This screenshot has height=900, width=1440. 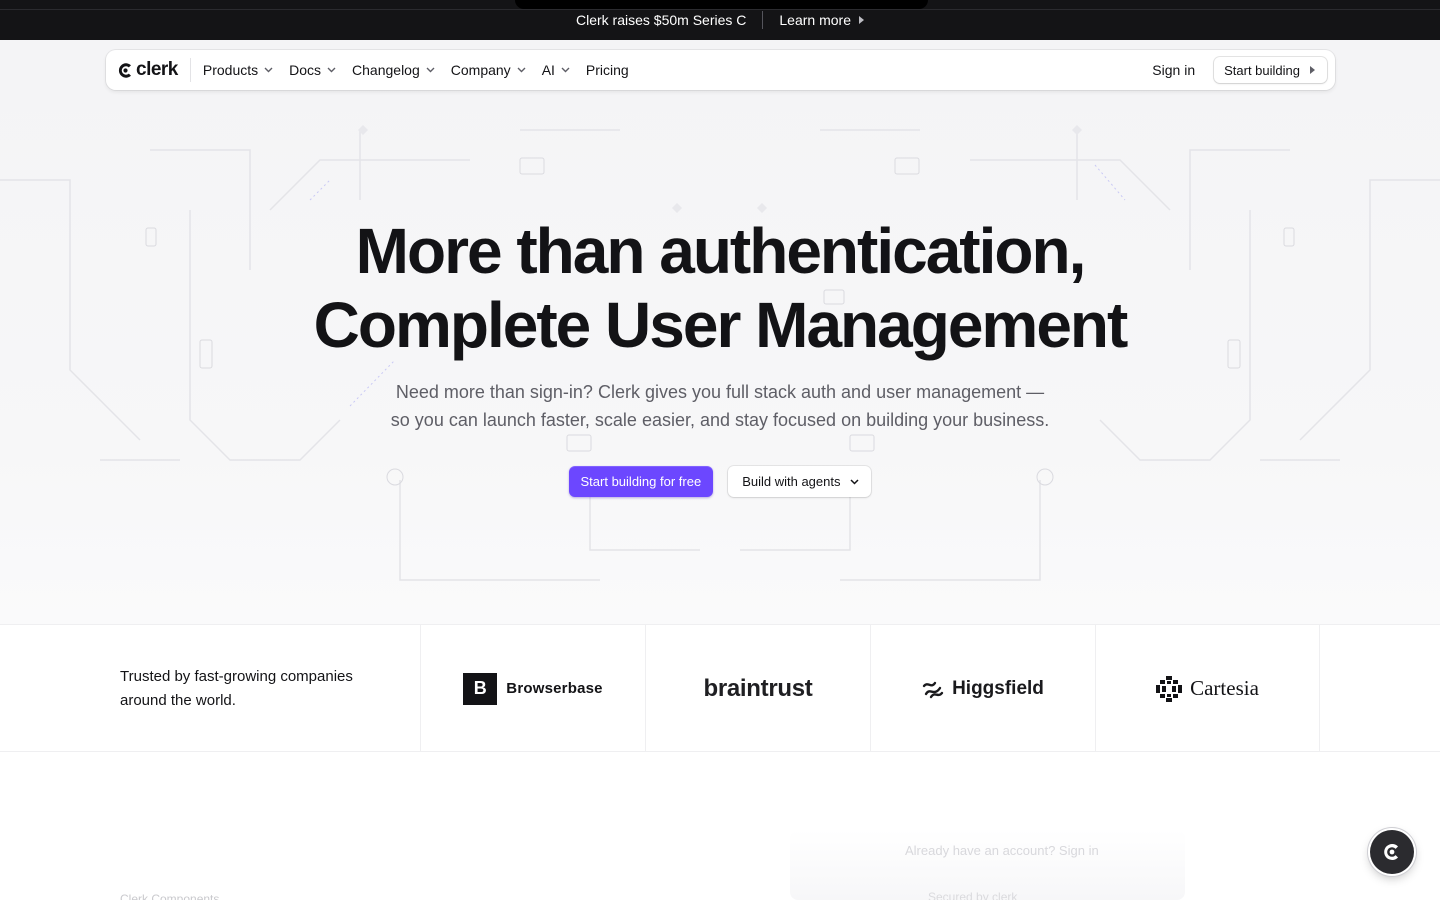 What do you see at coordinates (157, 69) in the screenshot?
I see `logo-wordmark: clerk` at bounding box center [157, 69].